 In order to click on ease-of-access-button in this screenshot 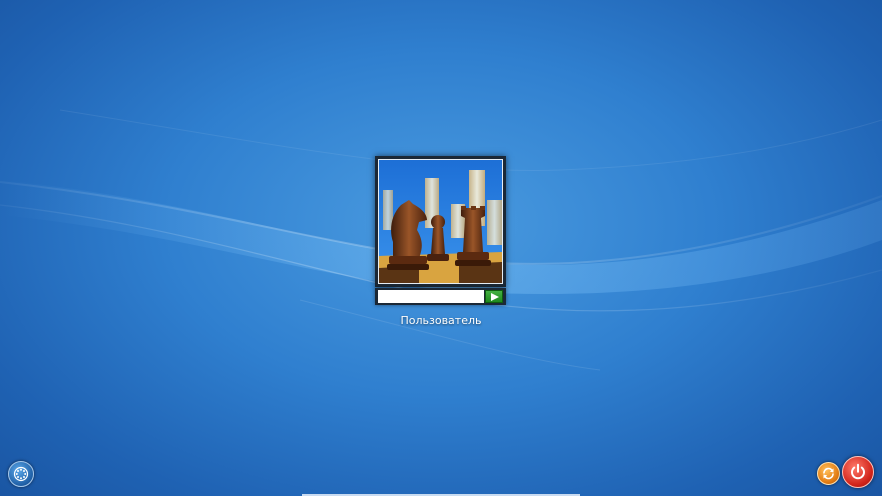, I will do `click(21, 474)`.